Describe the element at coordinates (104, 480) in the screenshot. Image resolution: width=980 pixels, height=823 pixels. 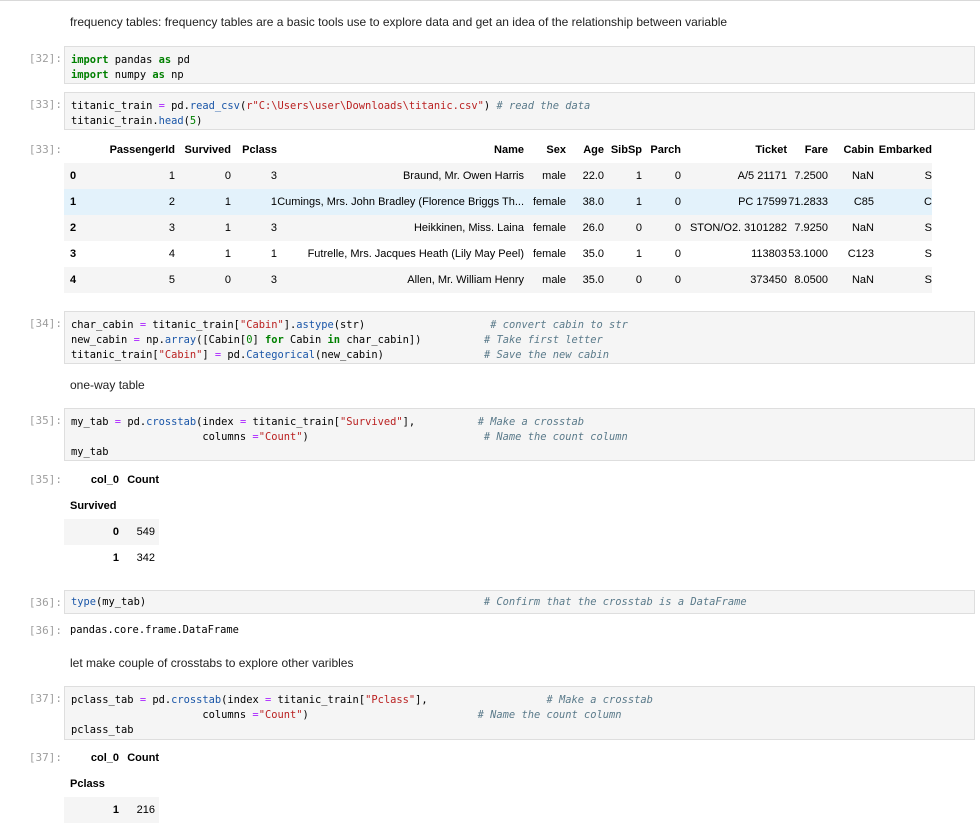
I see `survived-col-label: col_0` at that location.